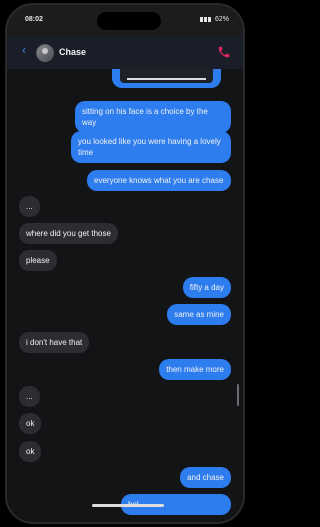 This screenshot has height=527, width=320. What do you see at coordinates (72, 52) in the screenshot?
I see `contact-name: Chase` at bounding box center [72, 52].